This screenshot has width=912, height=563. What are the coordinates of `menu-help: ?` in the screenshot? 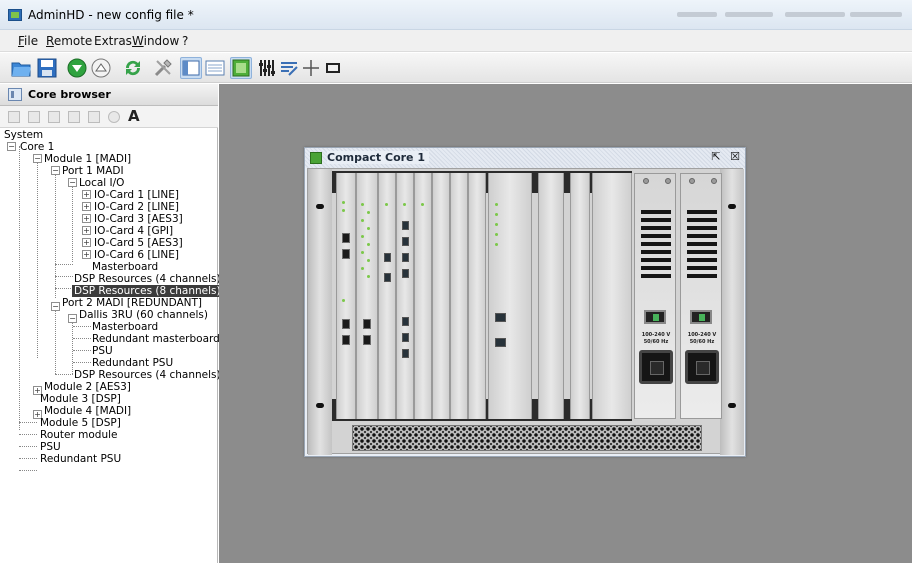 It's located at (185, 41).